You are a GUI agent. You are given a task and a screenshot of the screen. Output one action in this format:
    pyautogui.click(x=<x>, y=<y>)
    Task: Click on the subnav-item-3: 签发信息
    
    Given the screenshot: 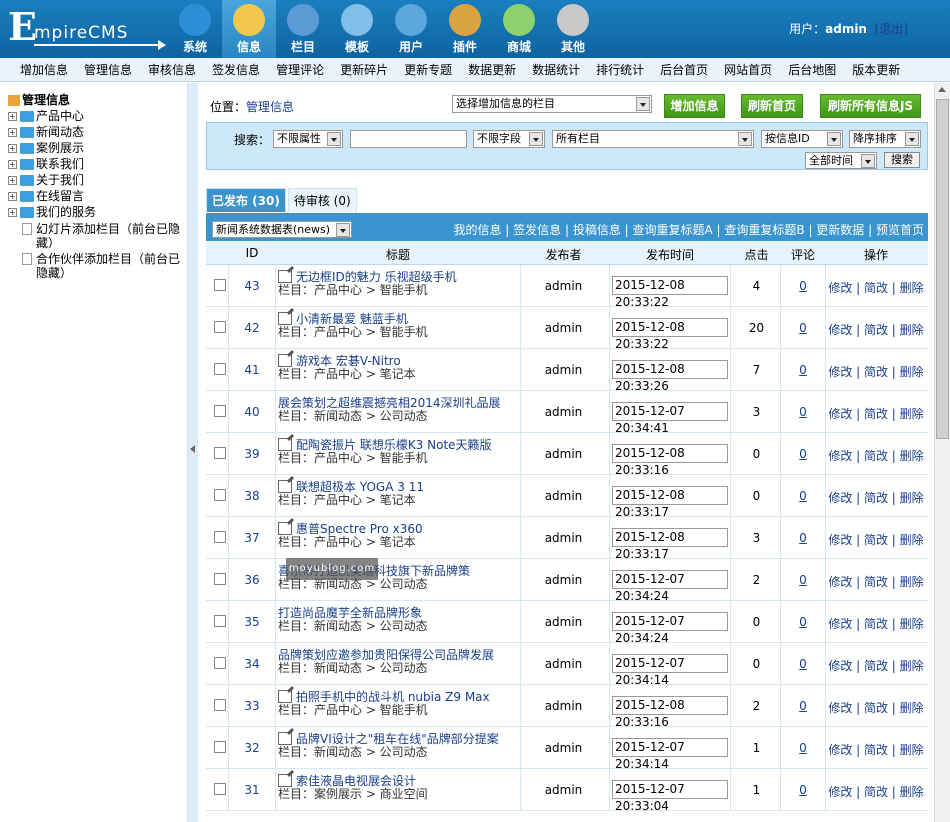 What is the action you would take?
    pyautogui.click(x=236, y=69)
    